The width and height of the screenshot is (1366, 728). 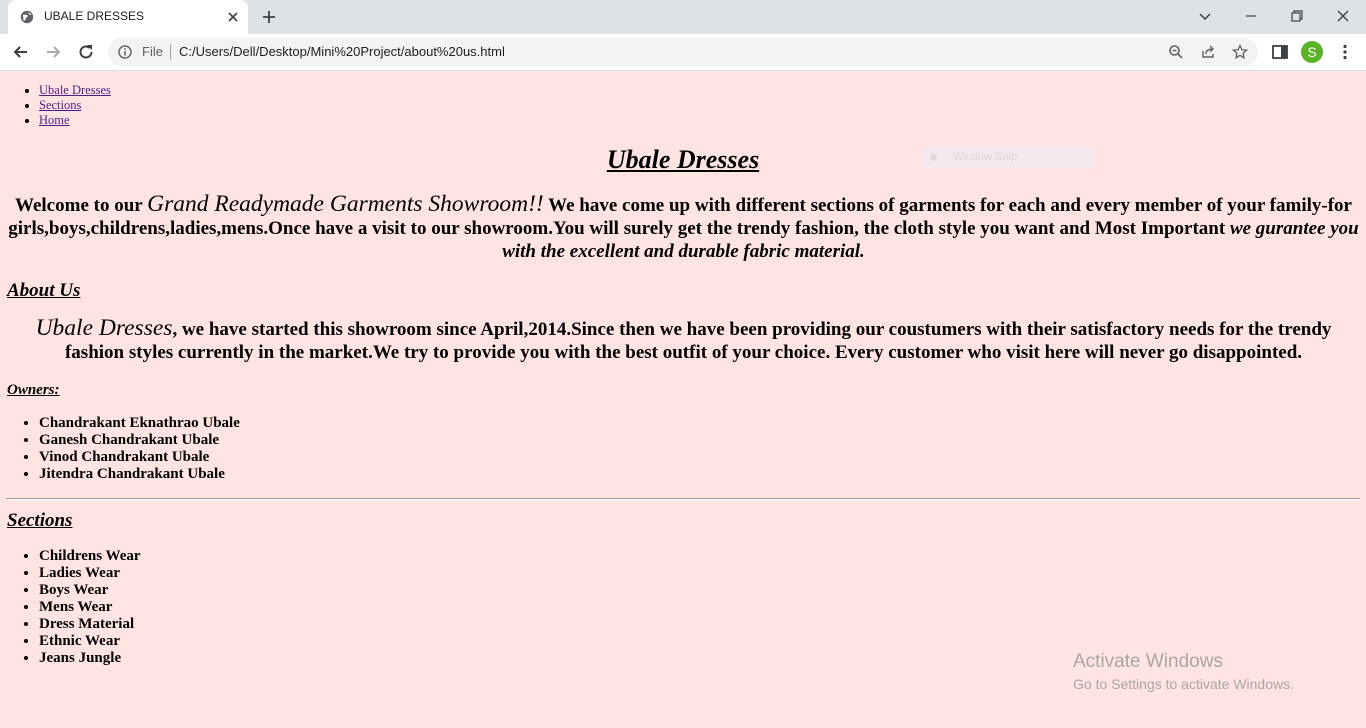 What do you see at coordinates (1251, 16) in the screenshot?
I see `minimize-icon` at bounding box center [1251, 16].